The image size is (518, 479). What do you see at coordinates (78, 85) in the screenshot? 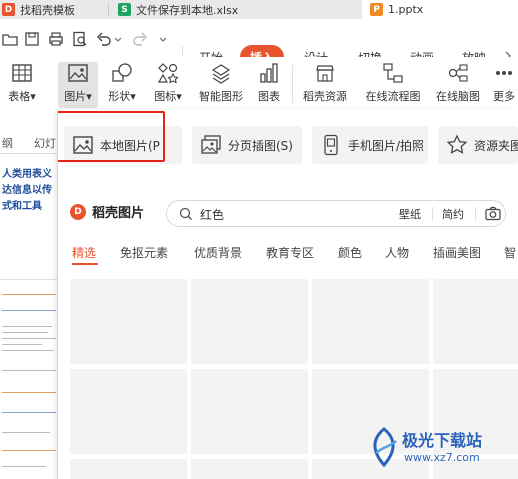
I see `picture-button: 图片▾` at bounding box center [78, 85].